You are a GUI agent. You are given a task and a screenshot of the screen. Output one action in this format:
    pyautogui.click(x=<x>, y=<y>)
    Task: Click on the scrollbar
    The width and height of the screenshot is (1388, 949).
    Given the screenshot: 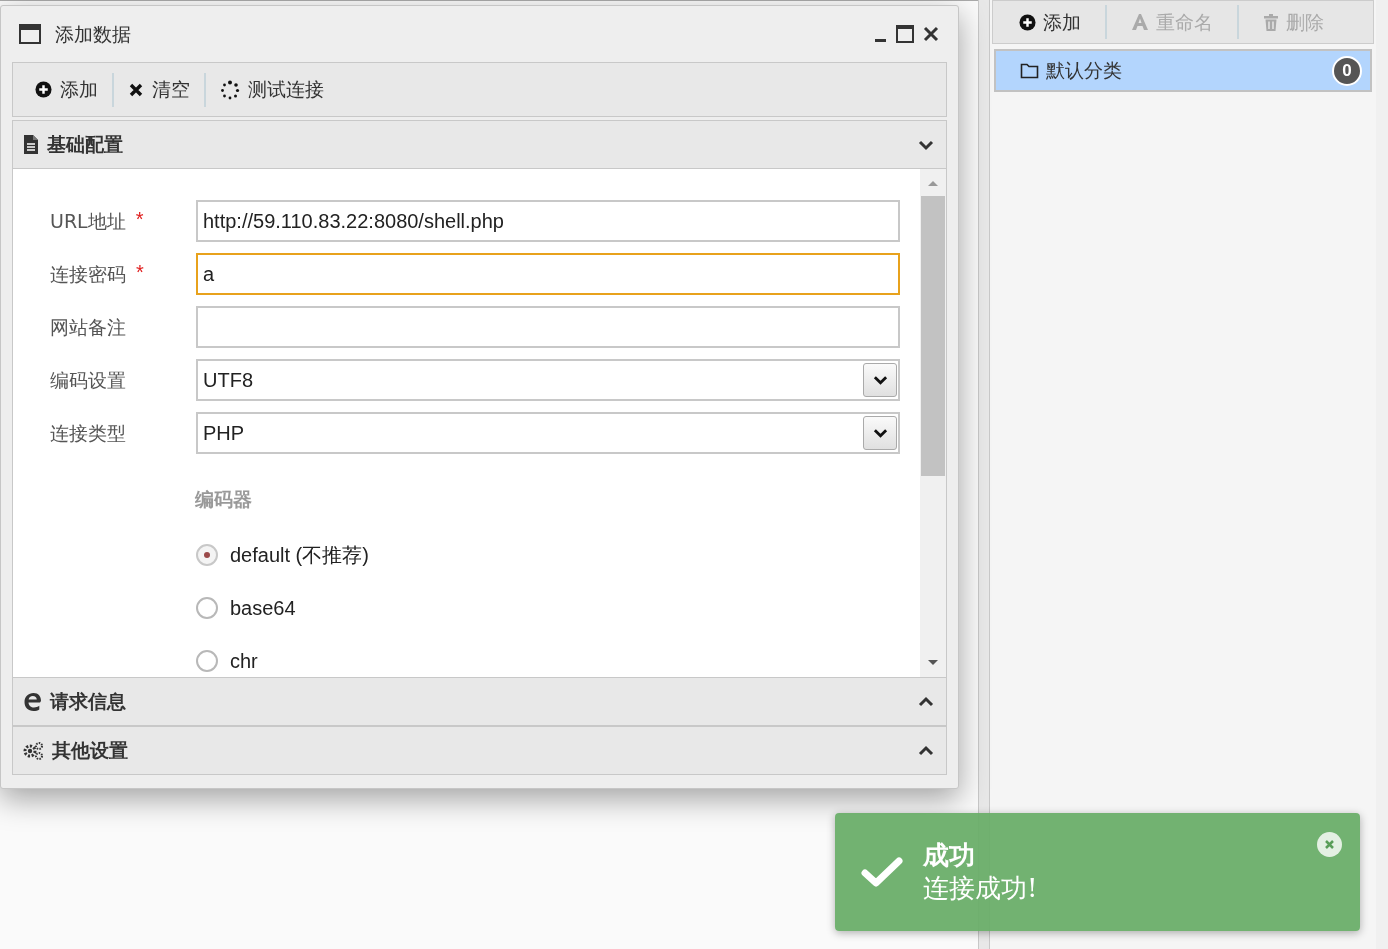 What is the action you would take?
    pyautogui.click(x=933, y=423)
    